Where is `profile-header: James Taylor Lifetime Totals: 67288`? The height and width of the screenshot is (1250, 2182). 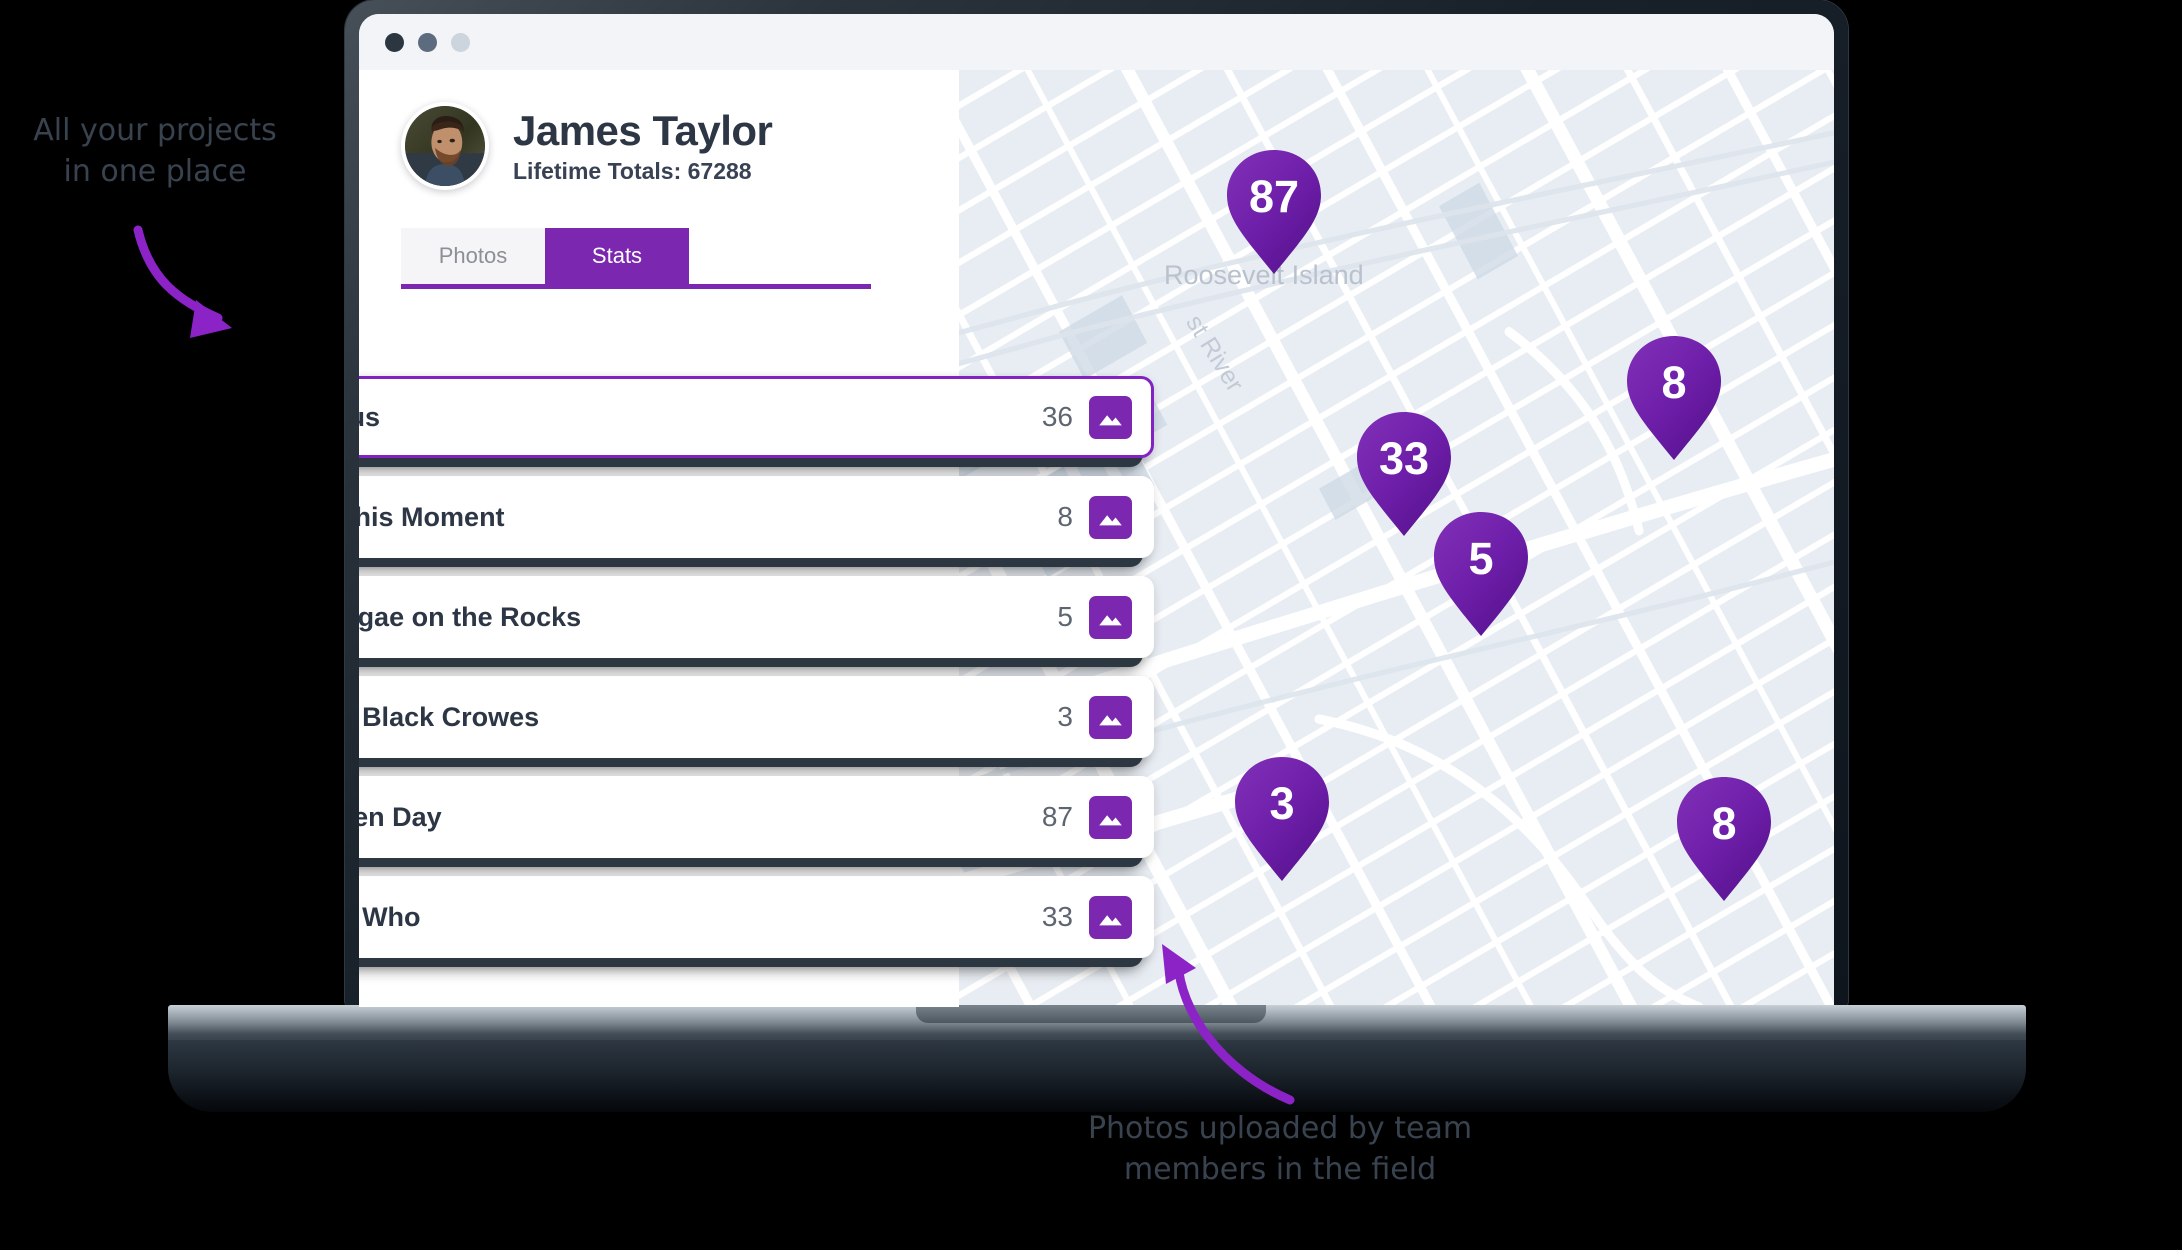
profile-header: James Taylor Lifetime Totals: 67288 is located at coordinates (659, 130).